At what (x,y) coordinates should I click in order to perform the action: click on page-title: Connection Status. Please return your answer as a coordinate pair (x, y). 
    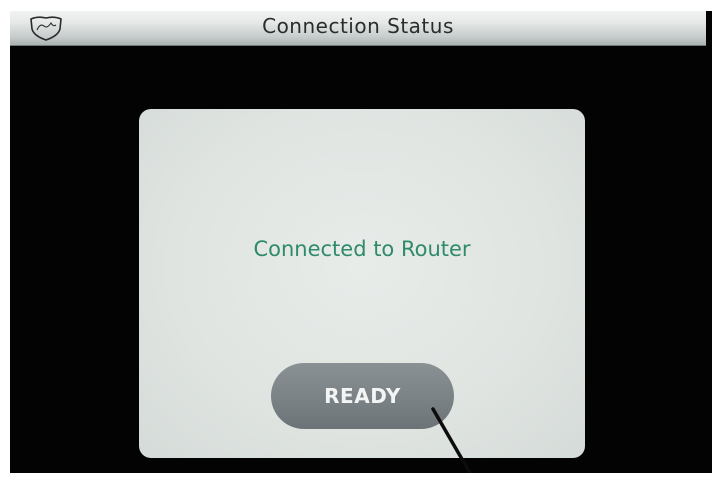
    Looking at the image, I should click on (358, 26).